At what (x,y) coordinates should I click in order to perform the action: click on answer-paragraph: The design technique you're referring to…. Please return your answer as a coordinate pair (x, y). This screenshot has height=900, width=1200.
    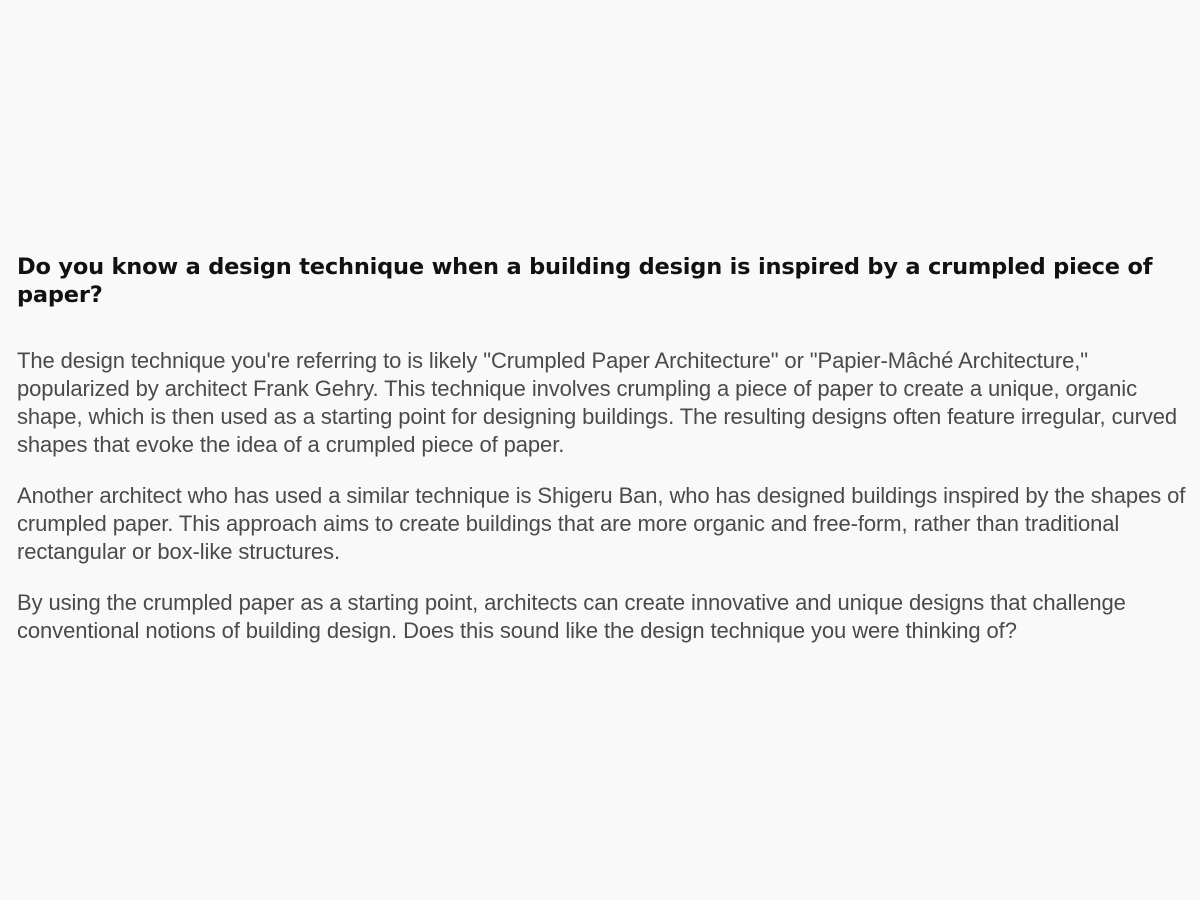
    Looking at the image, I should click on (597, 402).